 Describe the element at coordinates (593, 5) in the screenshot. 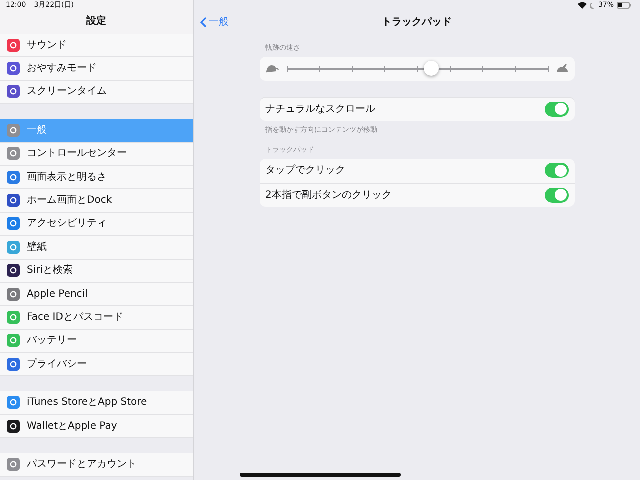

I see `moon-icon` at that location.